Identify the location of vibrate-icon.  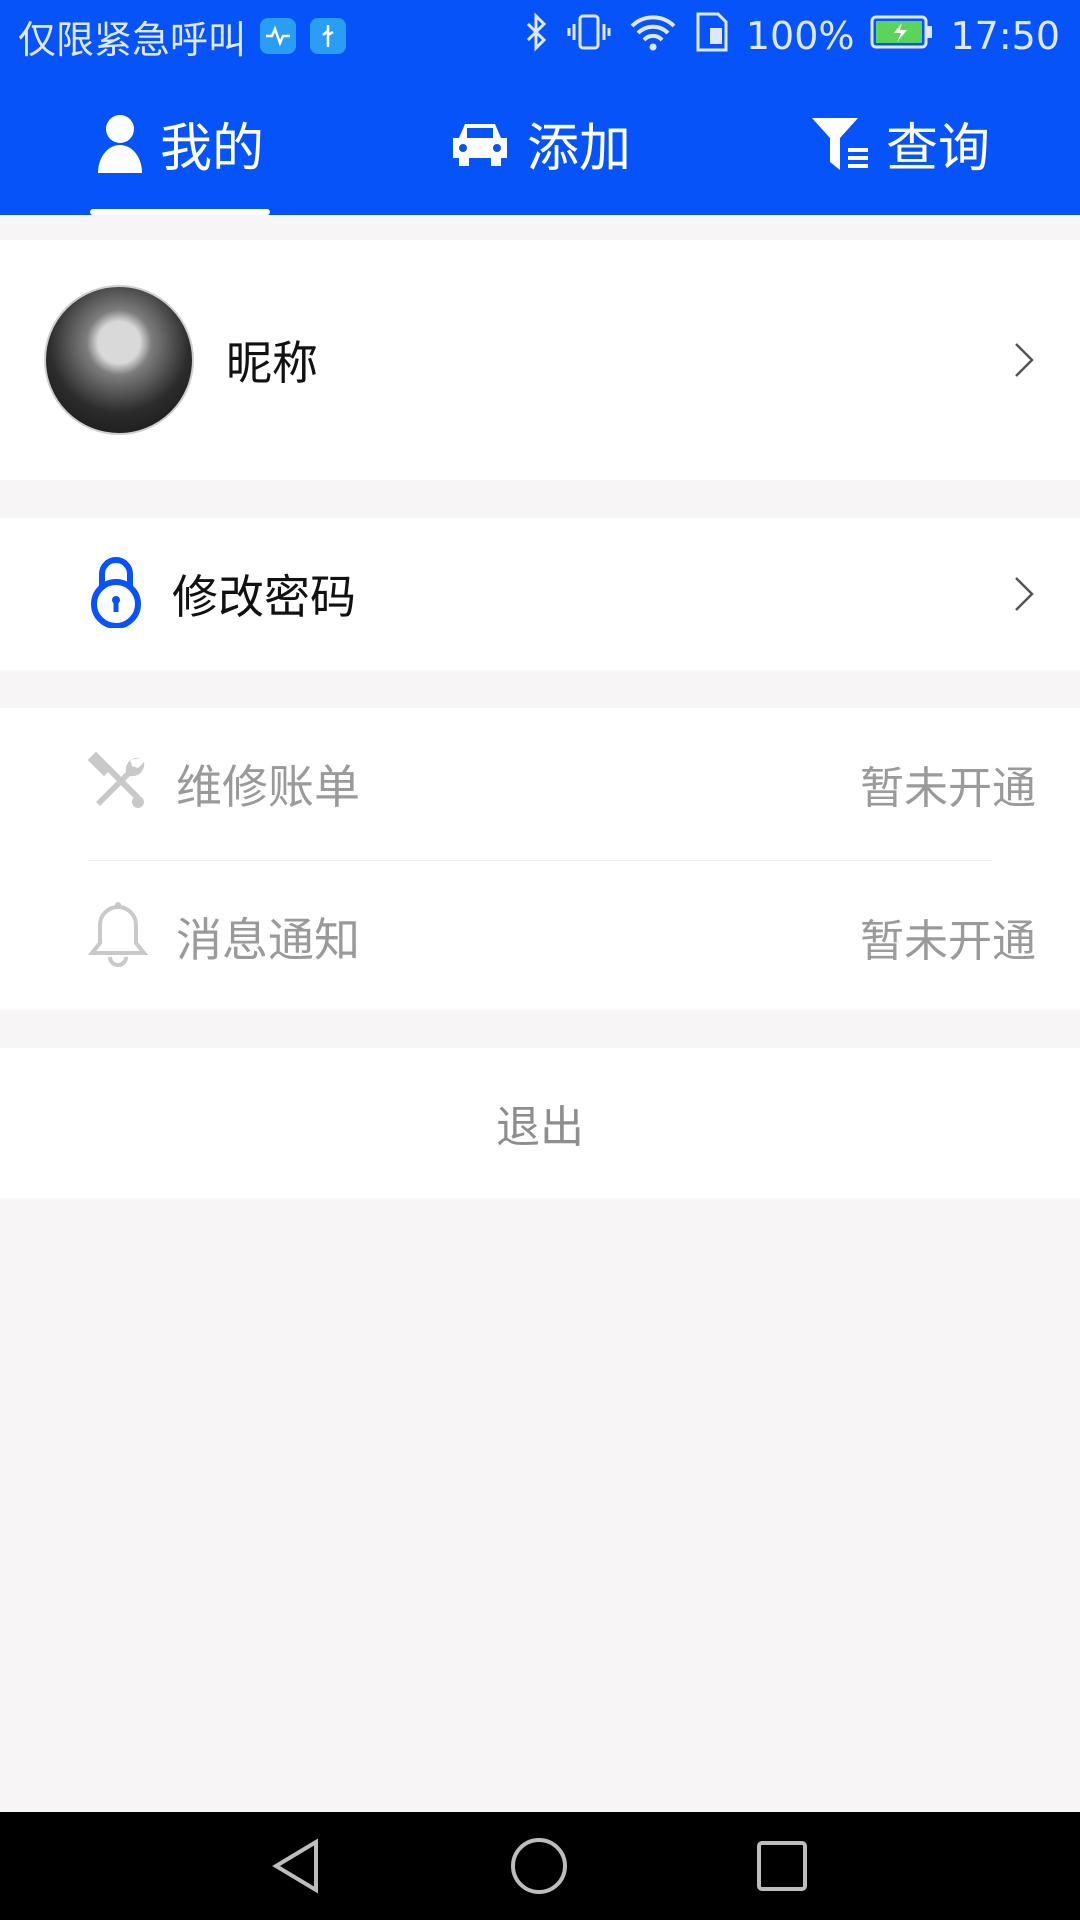
(589, 36).